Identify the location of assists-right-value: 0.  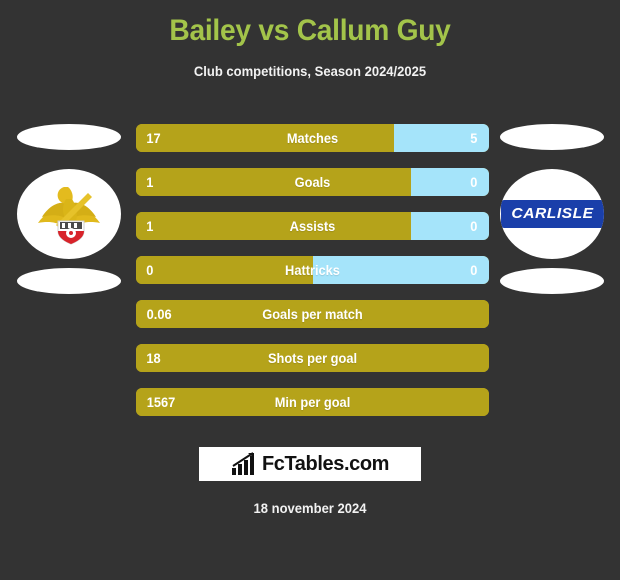
(474, 226).